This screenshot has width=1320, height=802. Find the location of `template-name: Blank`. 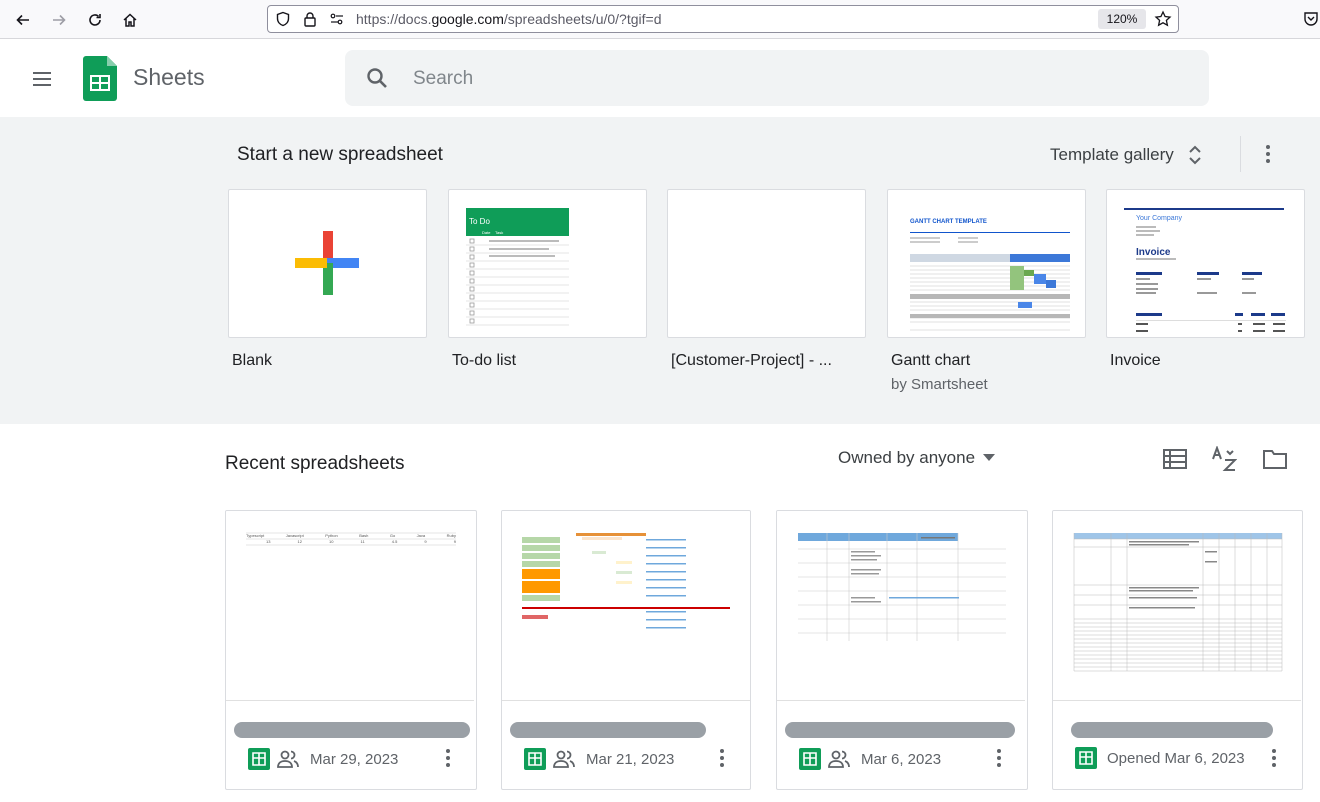

template-name: Blank is located at coordinates (252, 360).